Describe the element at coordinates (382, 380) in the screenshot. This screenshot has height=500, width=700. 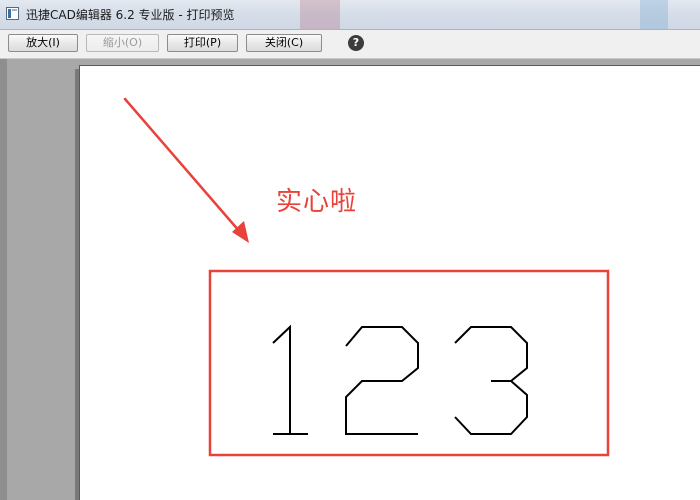
I see `digit-two` at that location.